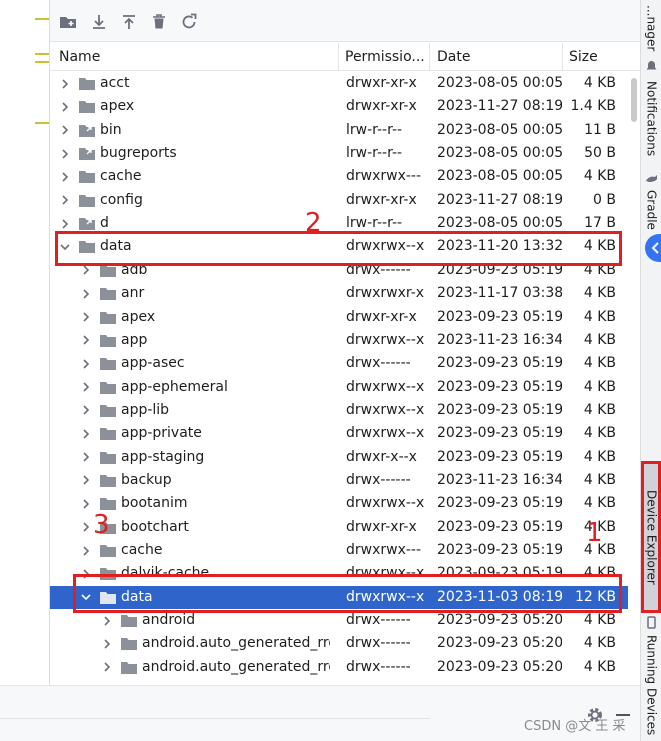  Describe the element at coordinates (194, 57) in the screenshot. I see `column-header-name: Name` at that location.